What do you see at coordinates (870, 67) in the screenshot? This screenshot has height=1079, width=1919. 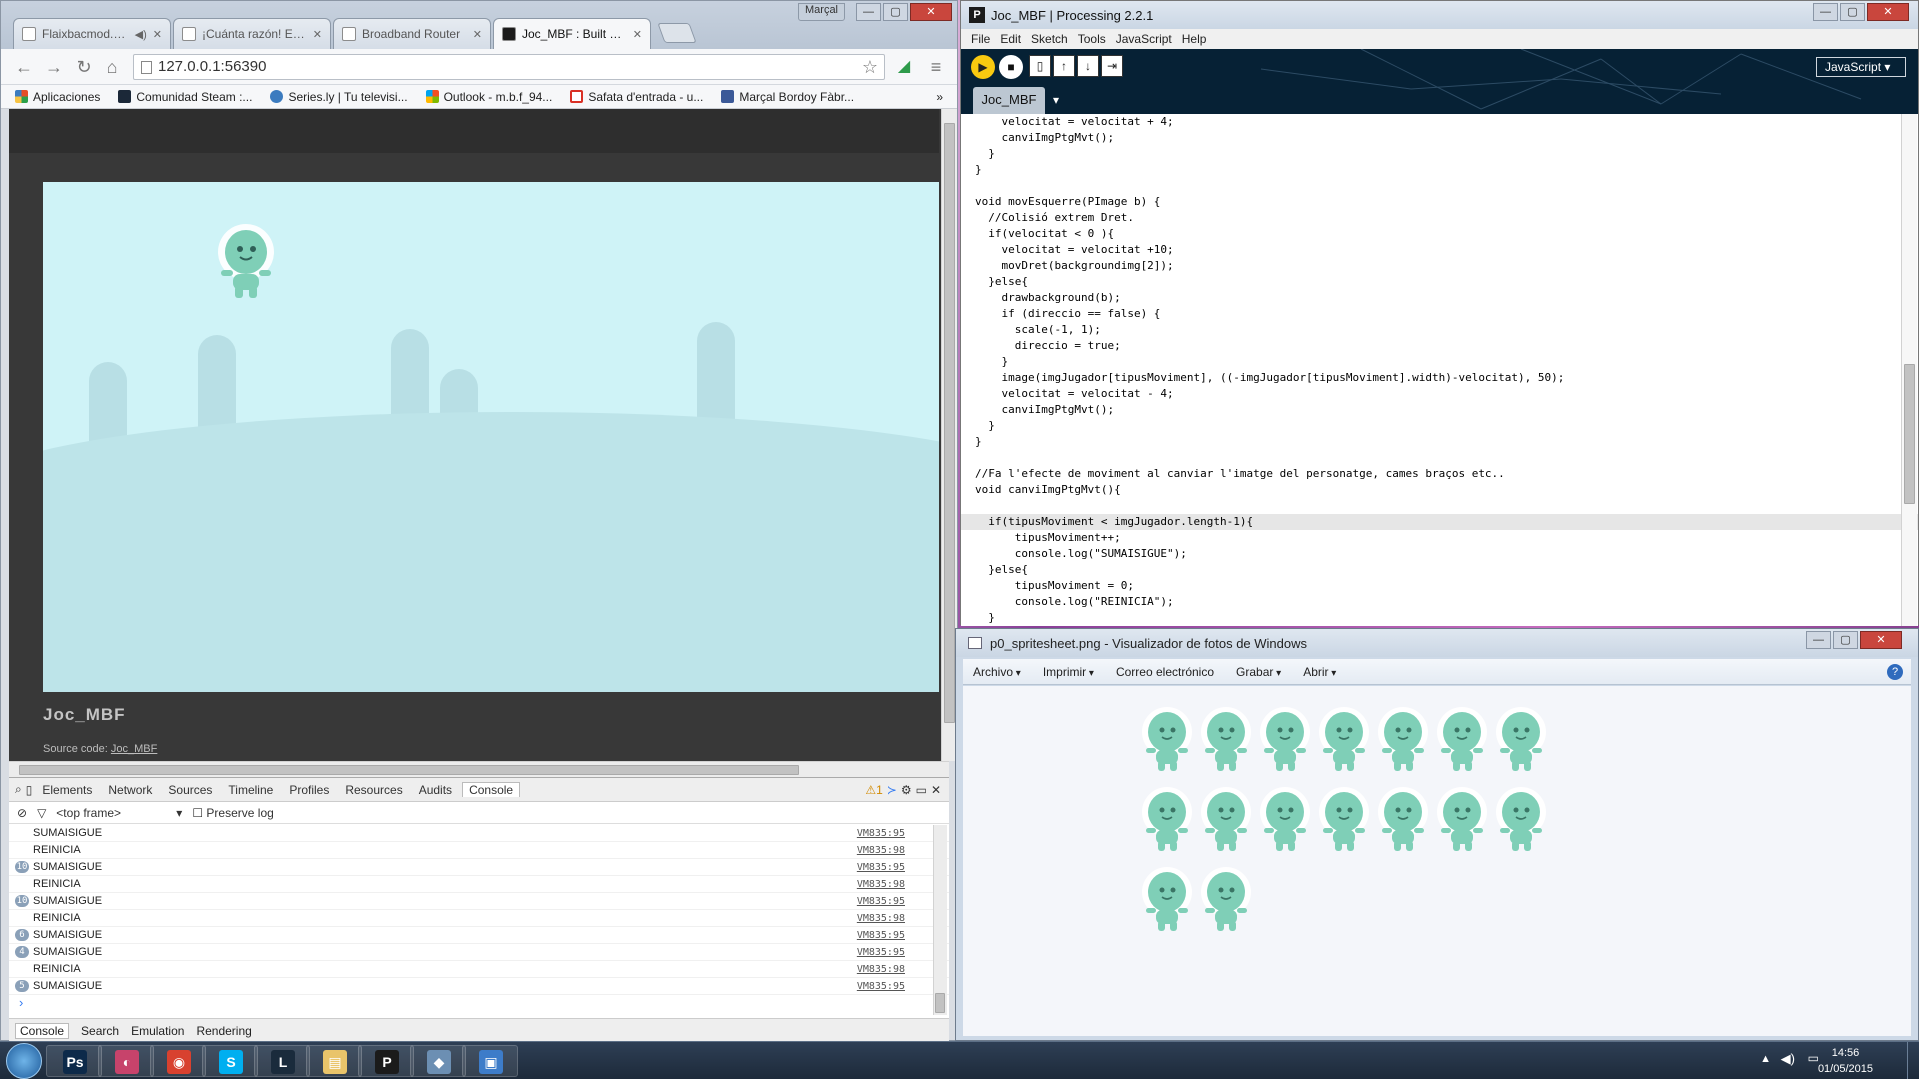 I see `bookmark-star-icon: ☆` at bounding box center [870, 67].